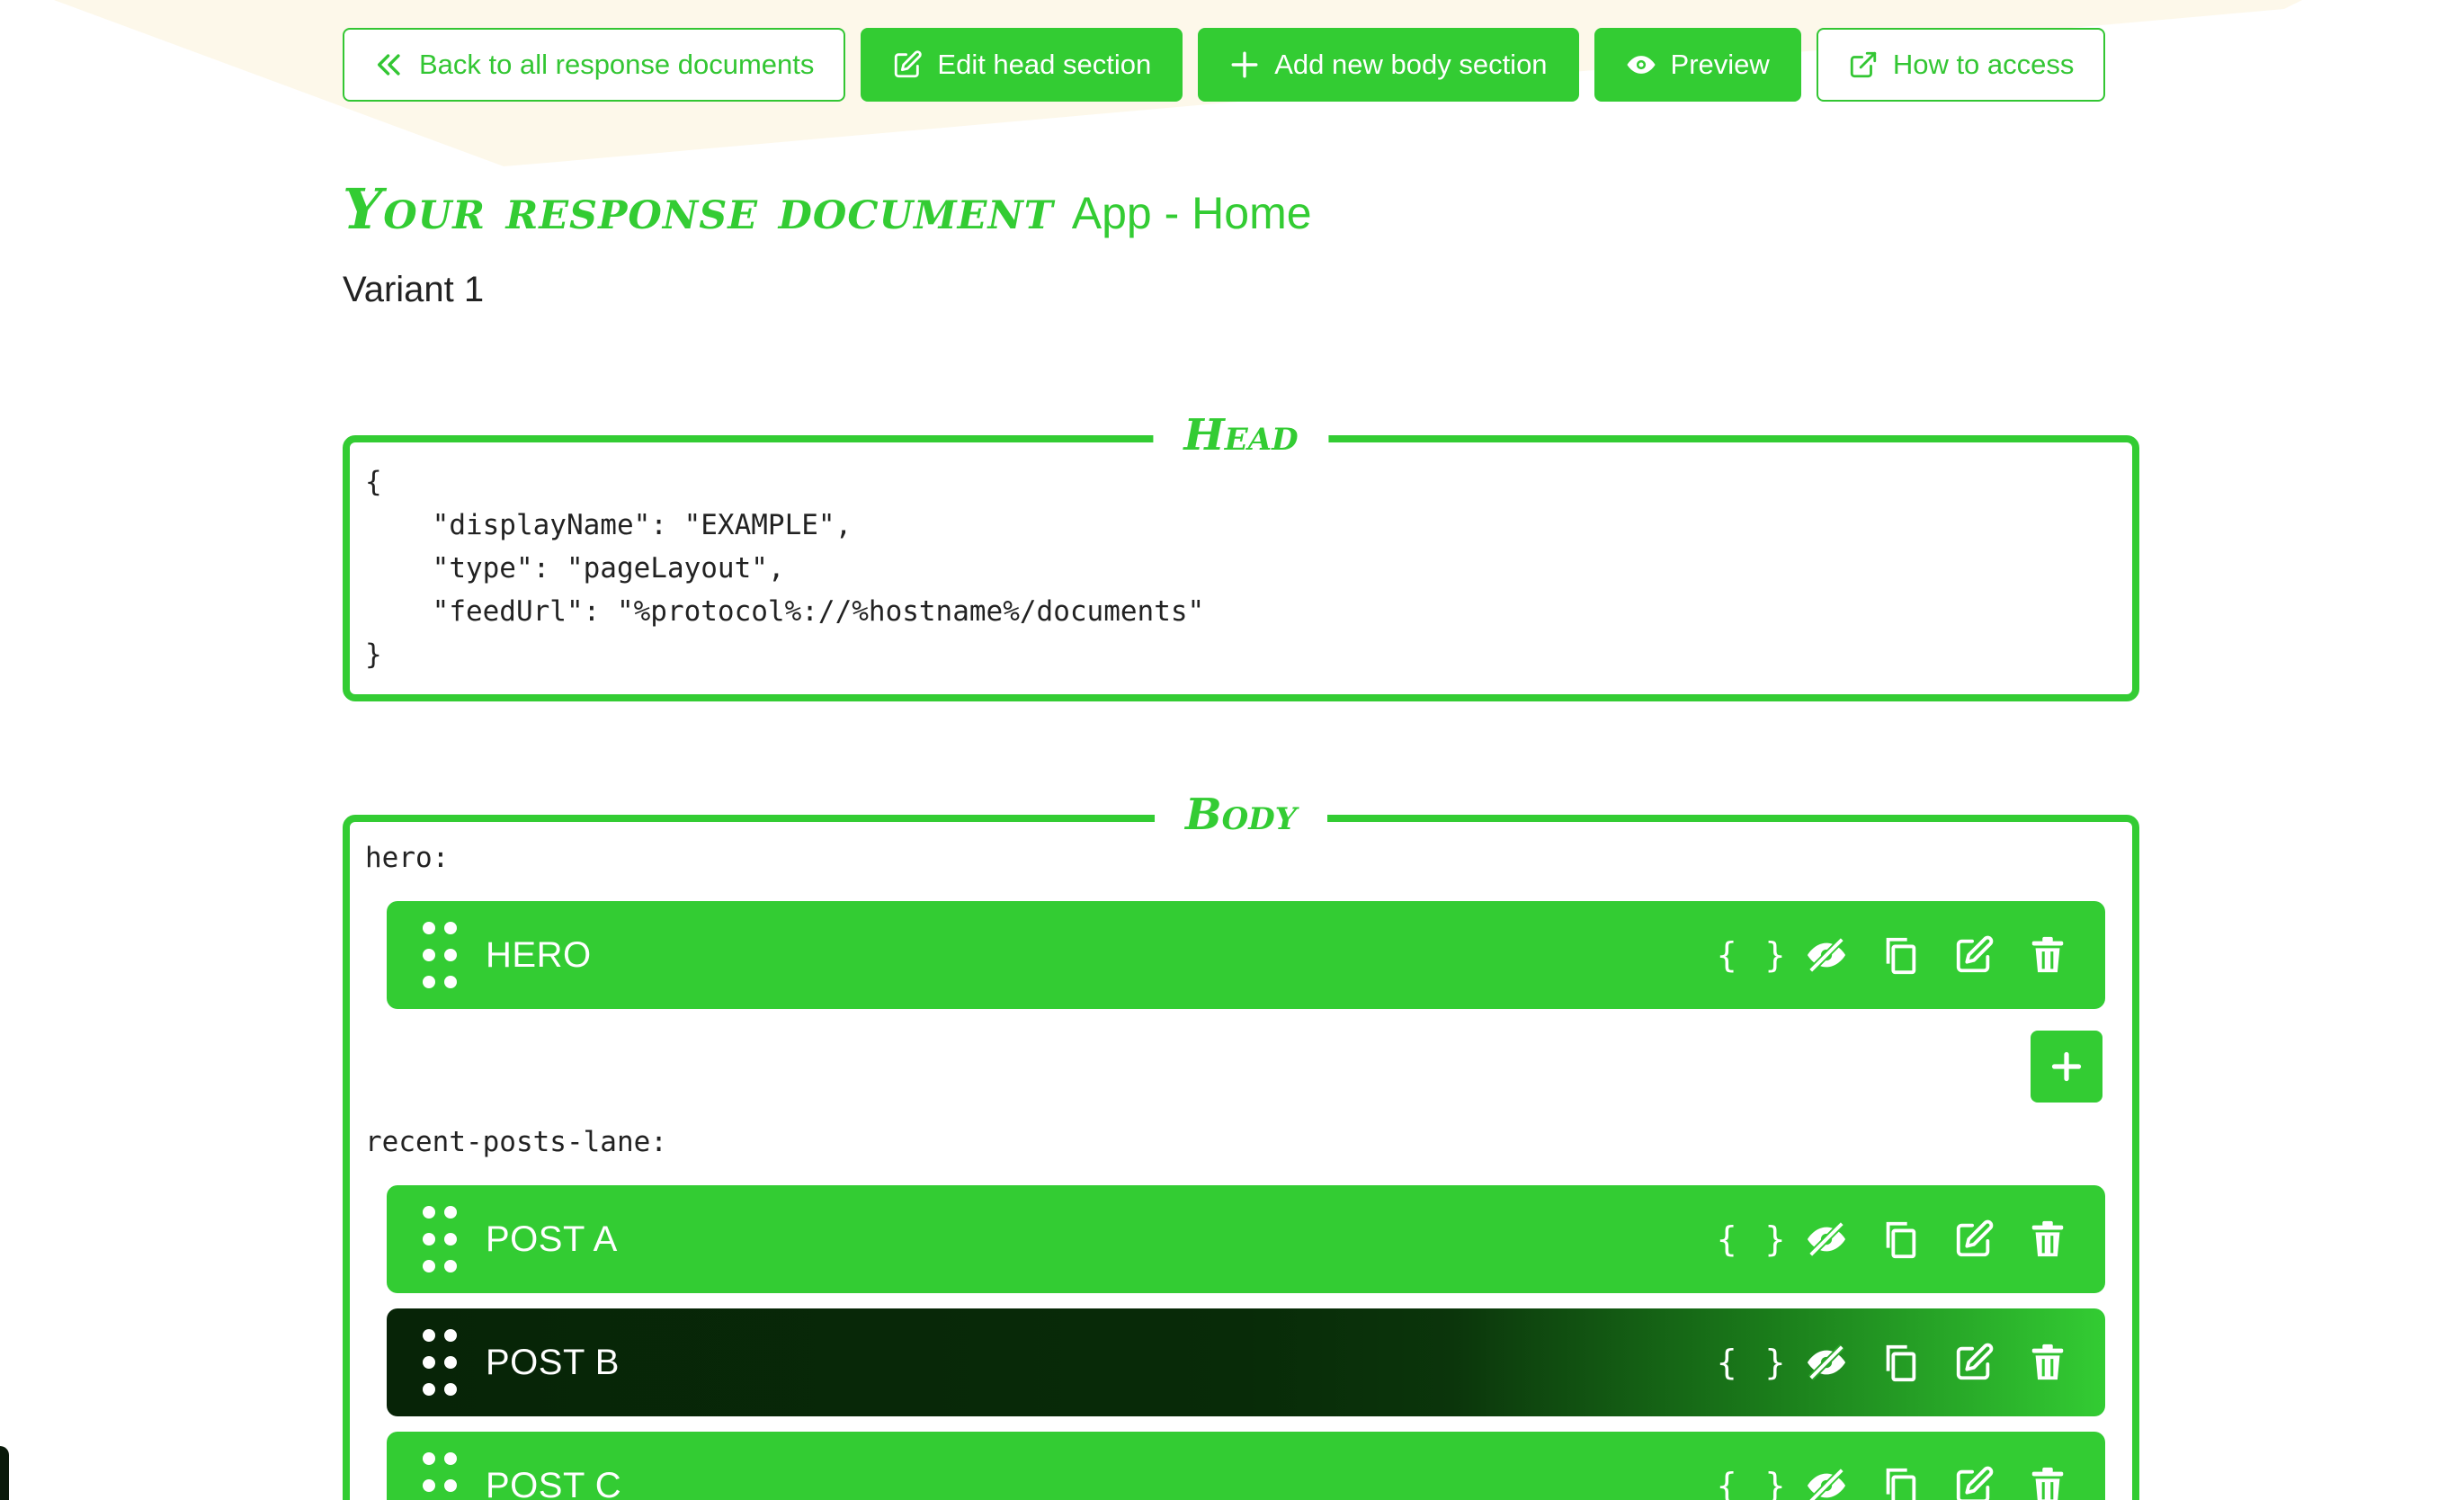 Image resolution: width=2464 pixels, height=1500 pixels. What do you see at coordinates (1241, 815) in the screenshot?
I see `body-heading: Body` at bounding box center [1241, 815].